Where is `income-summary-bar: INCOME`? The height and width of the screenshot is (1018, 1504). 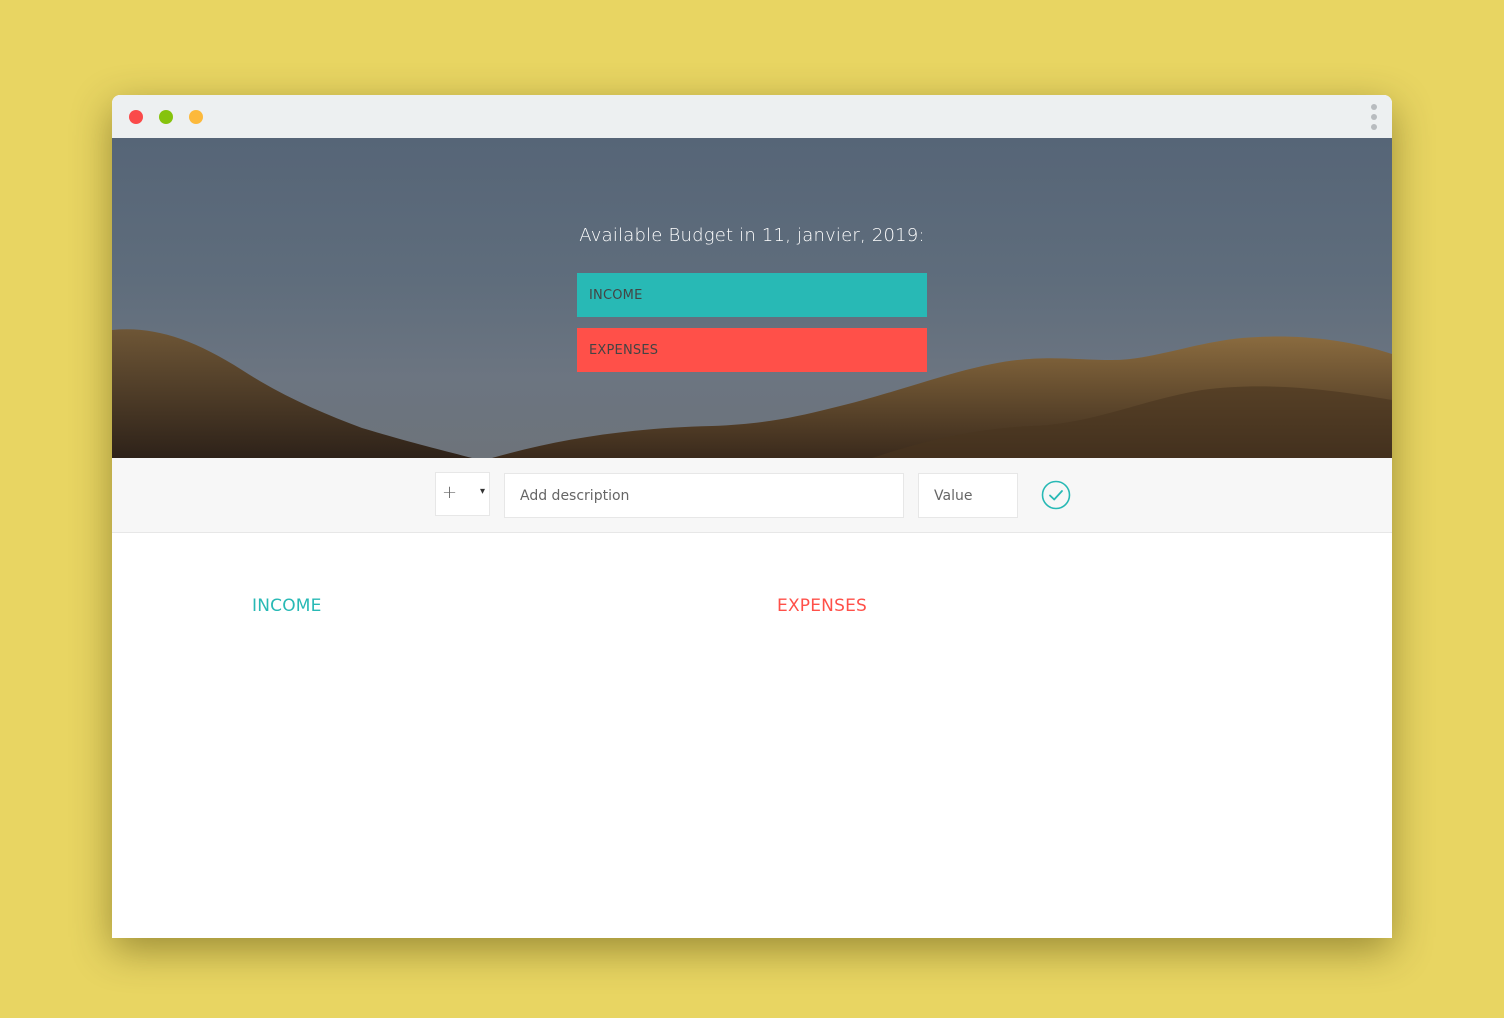
income-summary-bar: INCOME is located at coordinates (752, 295).